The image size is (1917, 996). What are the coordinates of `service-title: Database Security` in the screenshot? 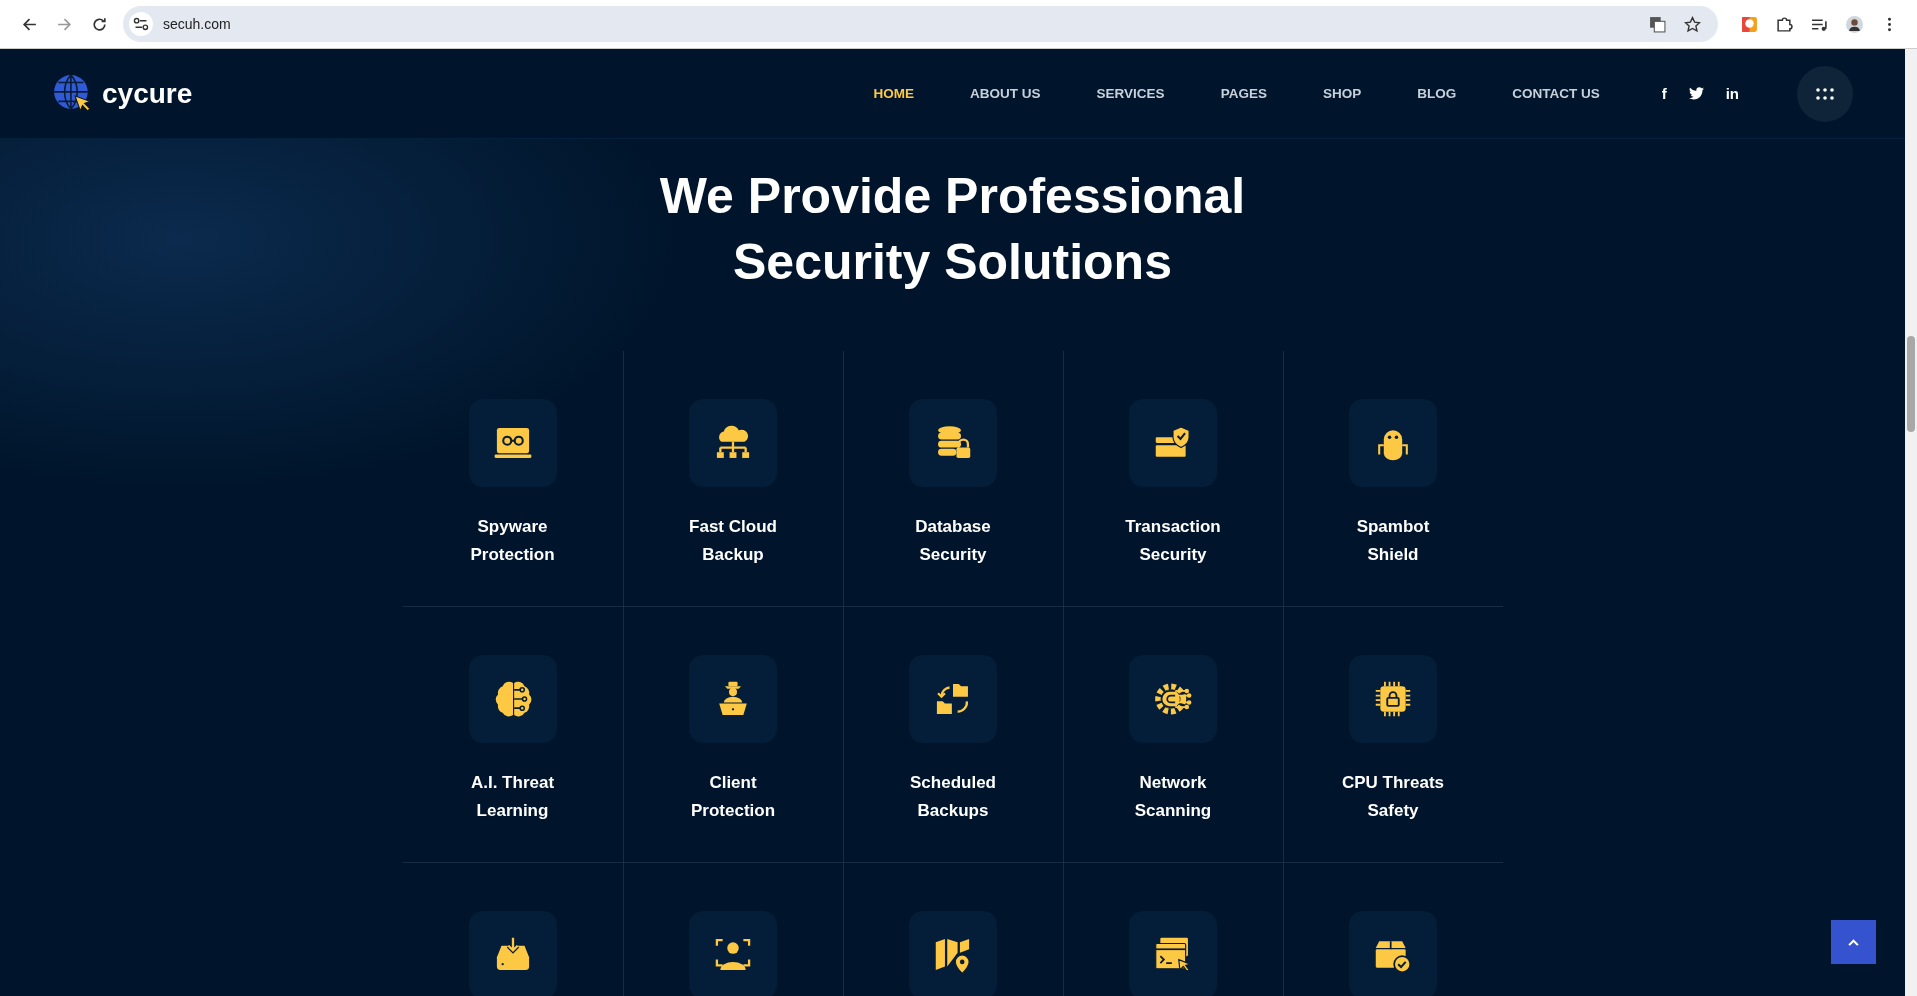 It's located at (953, 541).